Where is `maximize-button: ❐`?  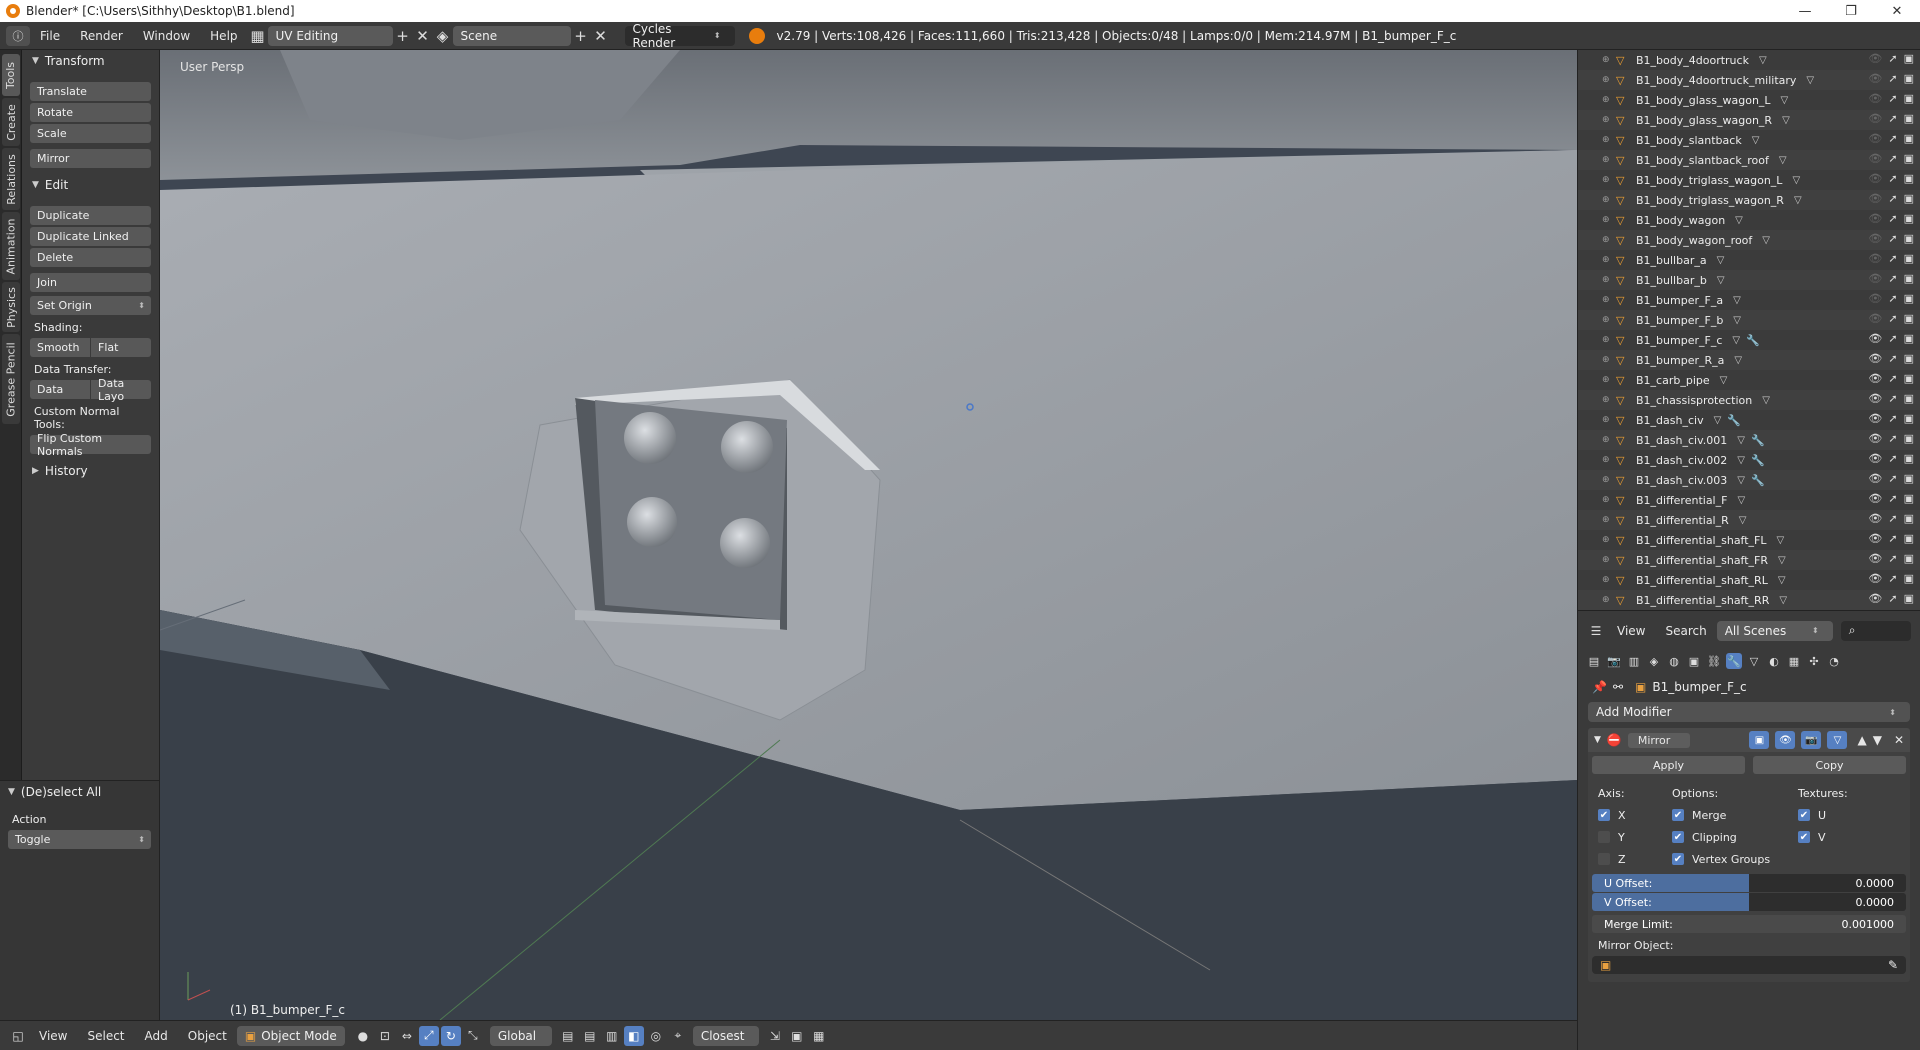 maximize-button: ❐ is located at coordinates (1851, 11).